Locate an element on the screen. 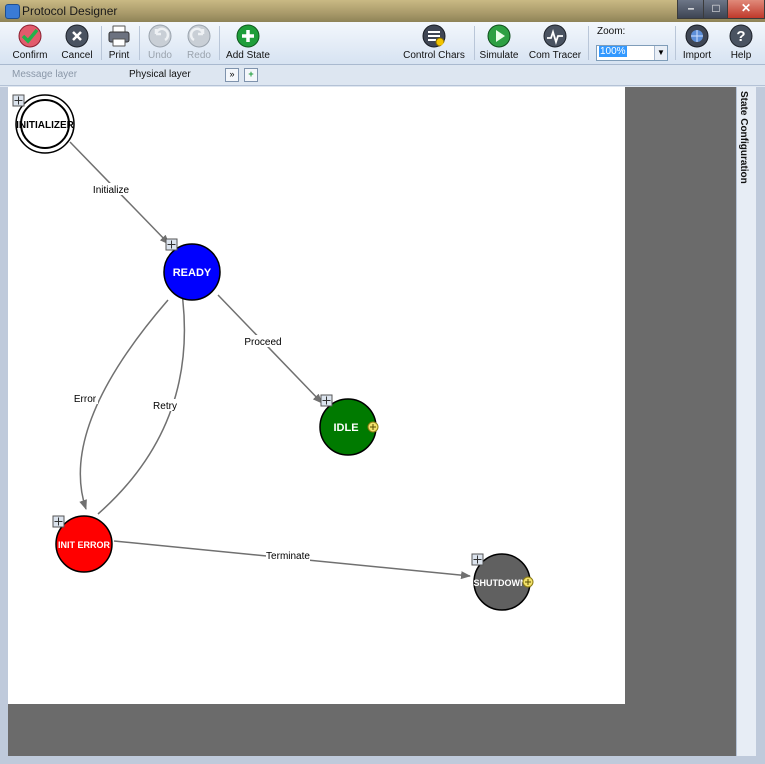 This screenshot has height=764, width=765. import-icon is located at coordinates (697, 36).